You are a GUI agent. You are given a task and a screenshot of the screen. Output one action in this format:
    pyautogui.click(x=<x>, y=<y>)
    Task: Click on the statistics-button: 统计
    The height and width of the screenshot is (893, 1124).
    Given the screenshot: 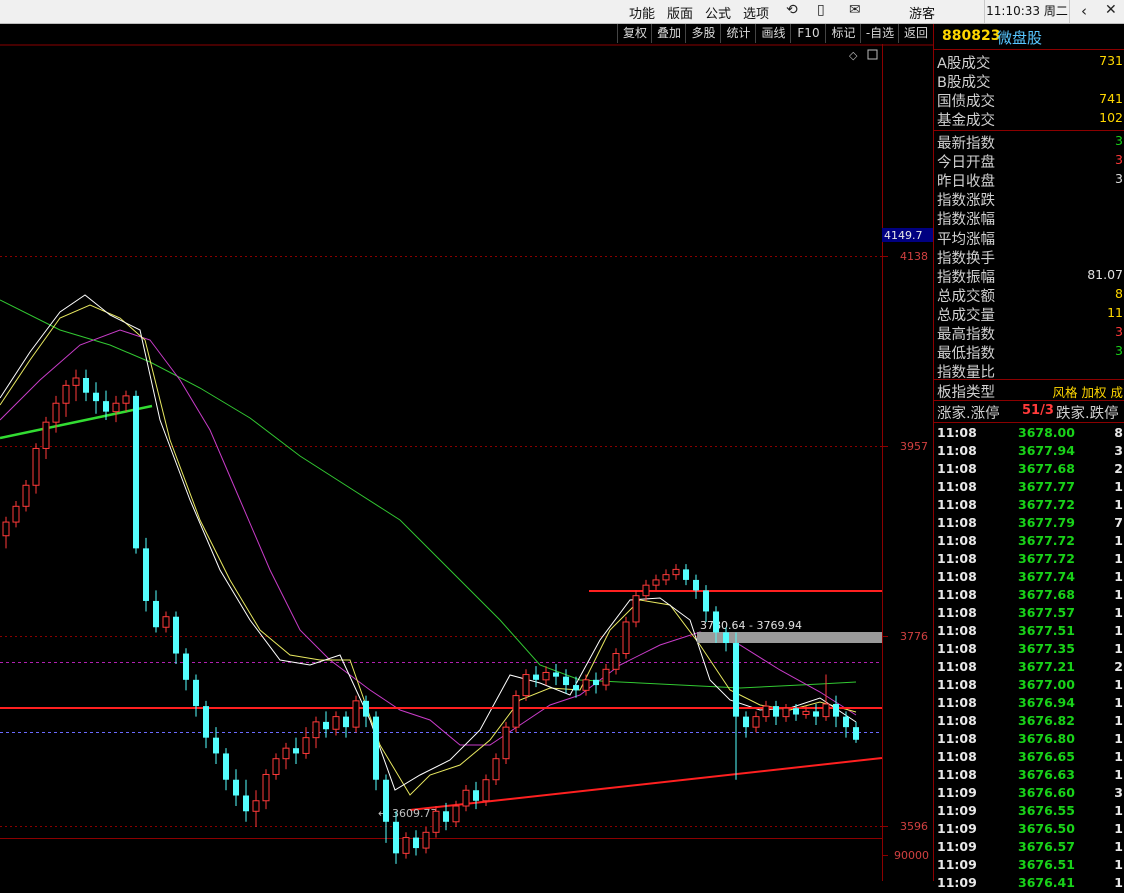 What is the action you would take?
    pyautogui.click(x=738, y=33)
    